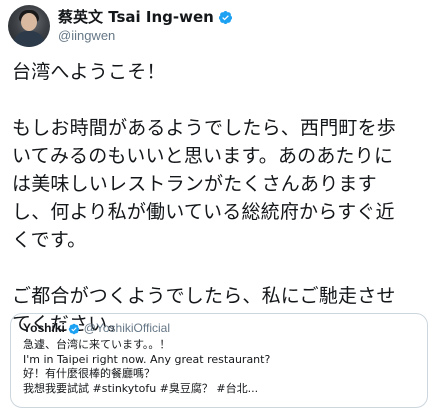  Describe the element at coordinates (49, 240) in the screenshot. I see `tweet-line: くです。` at that location.